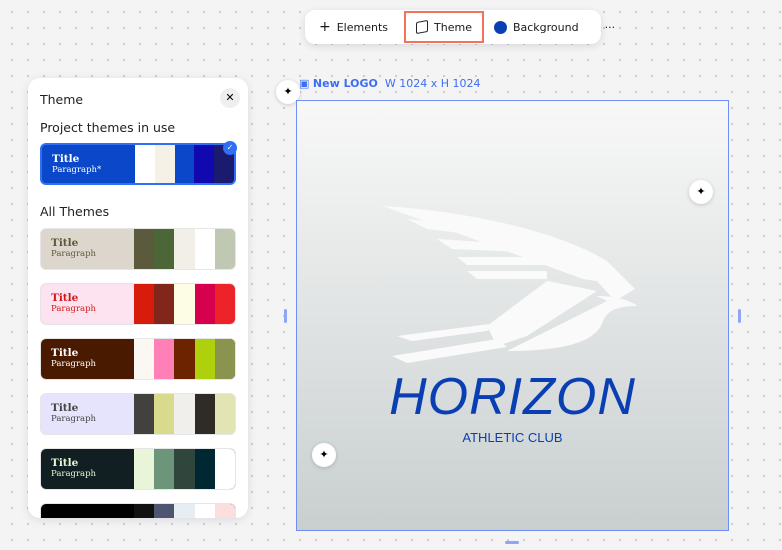  I want to click on panel-title: Theme, so click(62, 99).